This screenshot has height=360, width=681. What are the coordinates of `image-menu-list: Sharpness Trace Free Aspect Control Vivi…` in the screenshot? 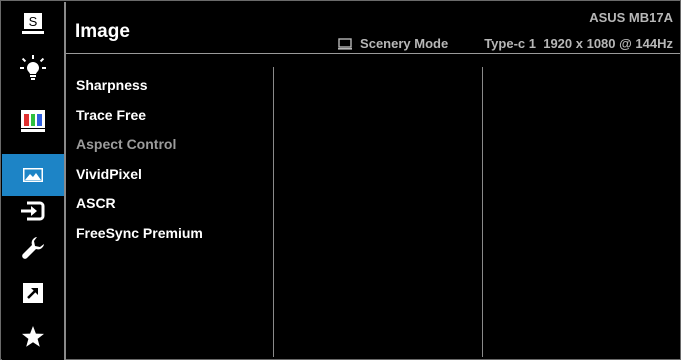 It's located at (139, 165).